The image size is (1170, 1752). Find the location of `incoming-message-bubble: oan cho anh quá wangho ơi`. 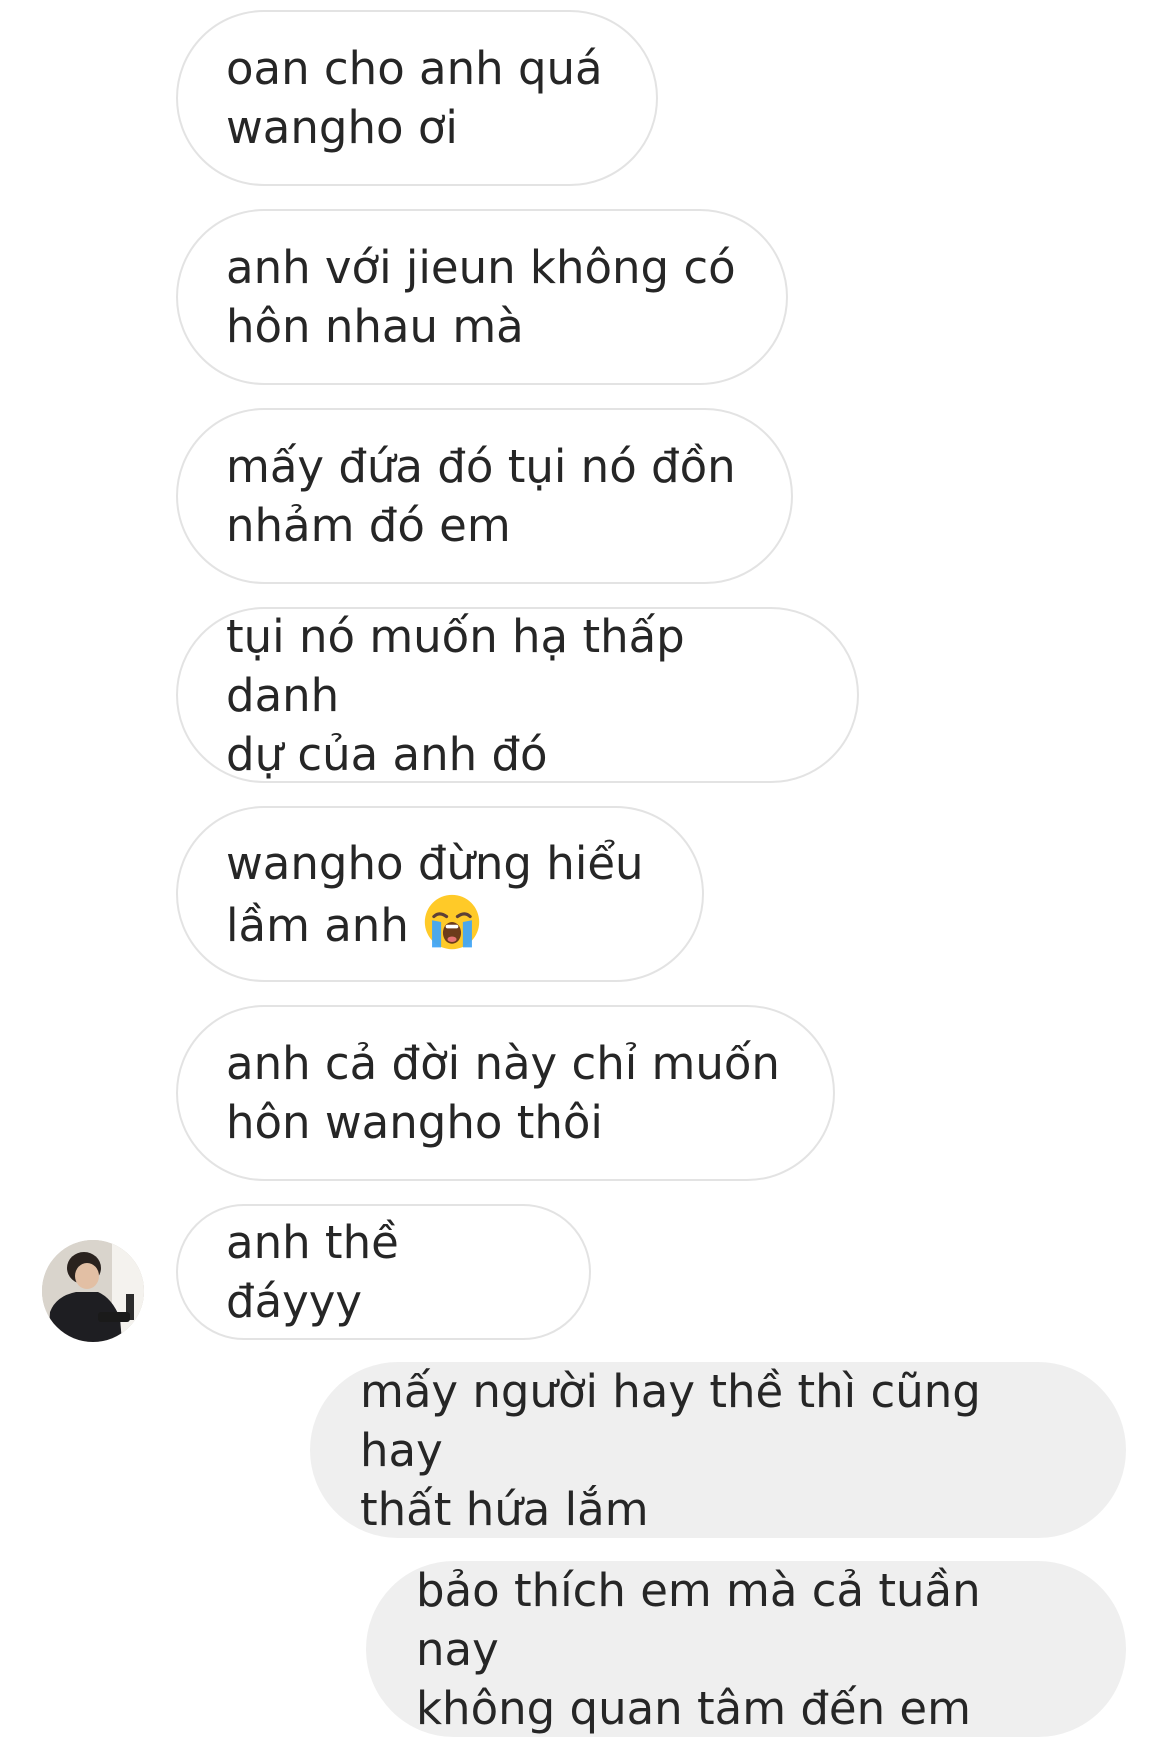

incoming-message-bubble: oan cho anh quá wangho ơi is located at coordinates (417, 98).